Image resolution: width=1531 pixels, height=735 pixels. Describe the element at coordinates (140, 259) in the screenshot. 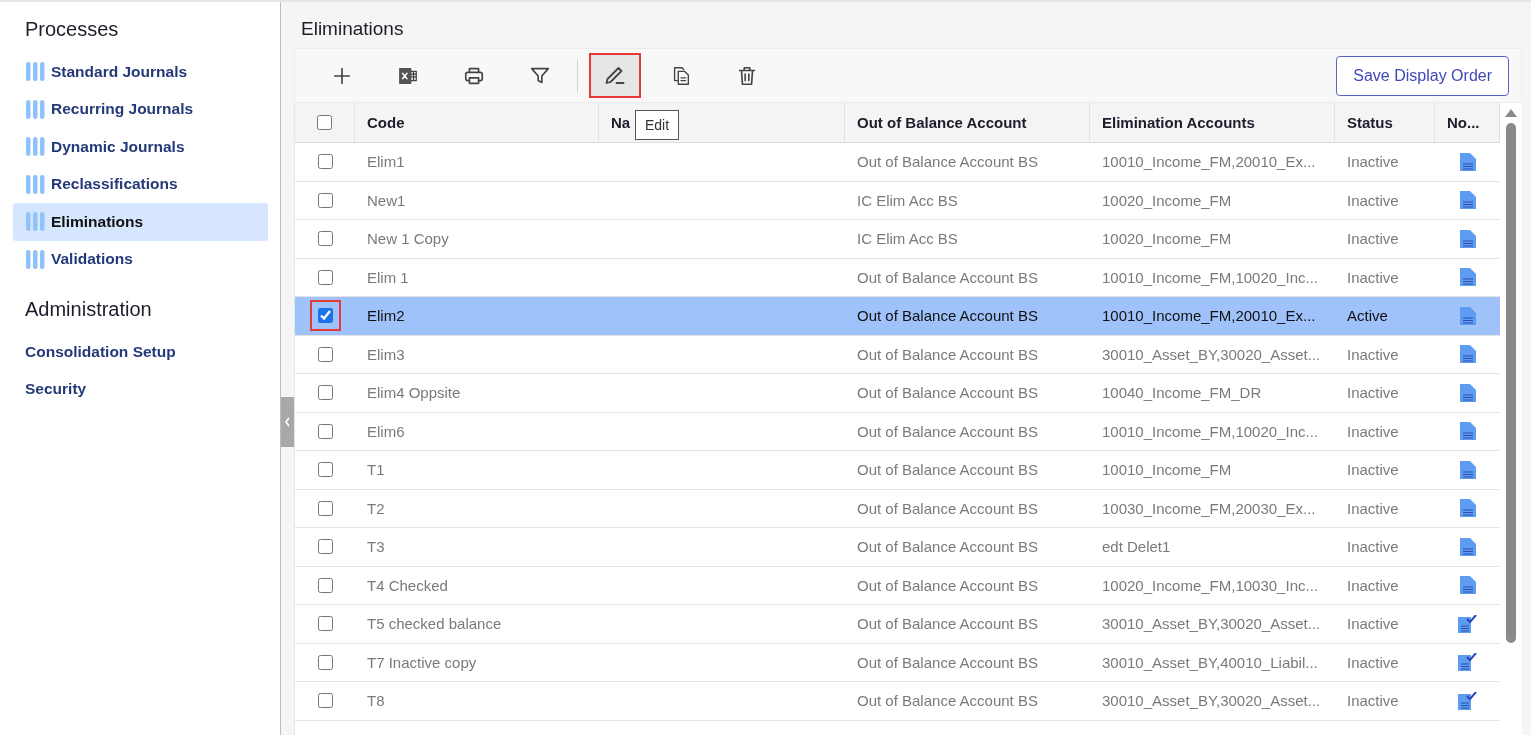

I see `sidebar-item: Validations` at that location.